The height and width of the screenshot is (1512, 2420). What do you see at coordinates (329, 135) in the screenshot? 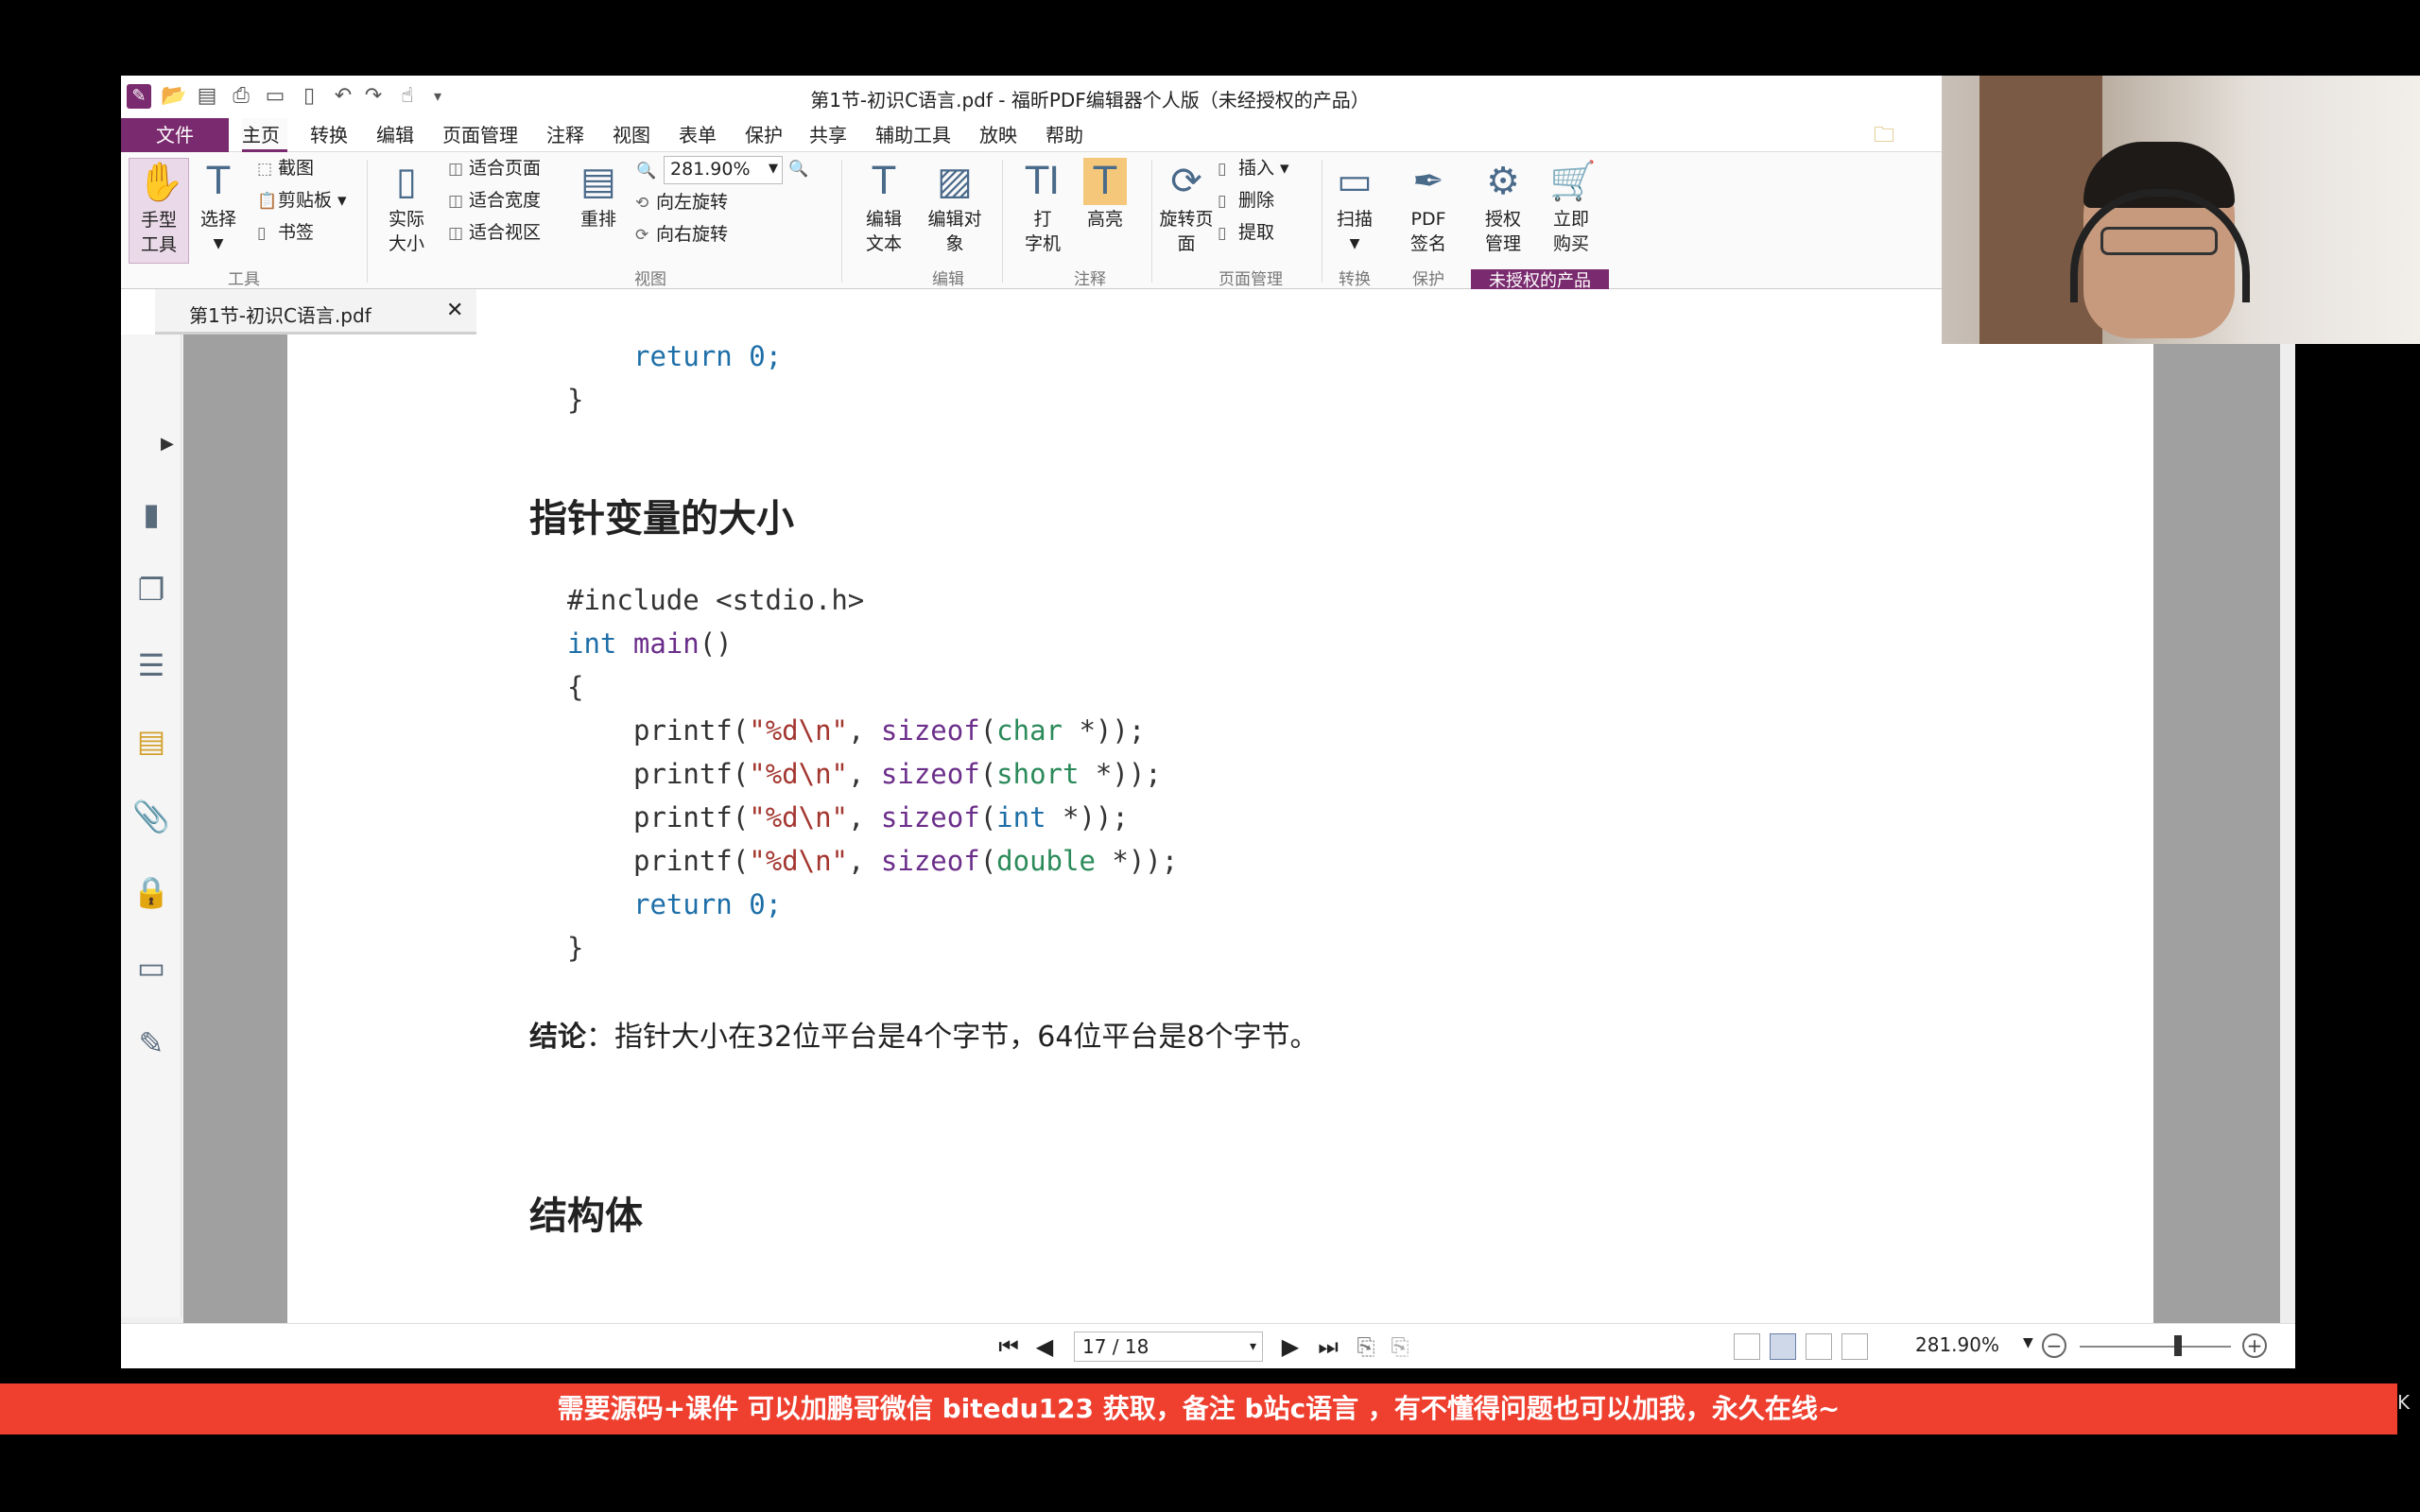
I see `menu-convert: 转换` at bounding box center [329, 135].